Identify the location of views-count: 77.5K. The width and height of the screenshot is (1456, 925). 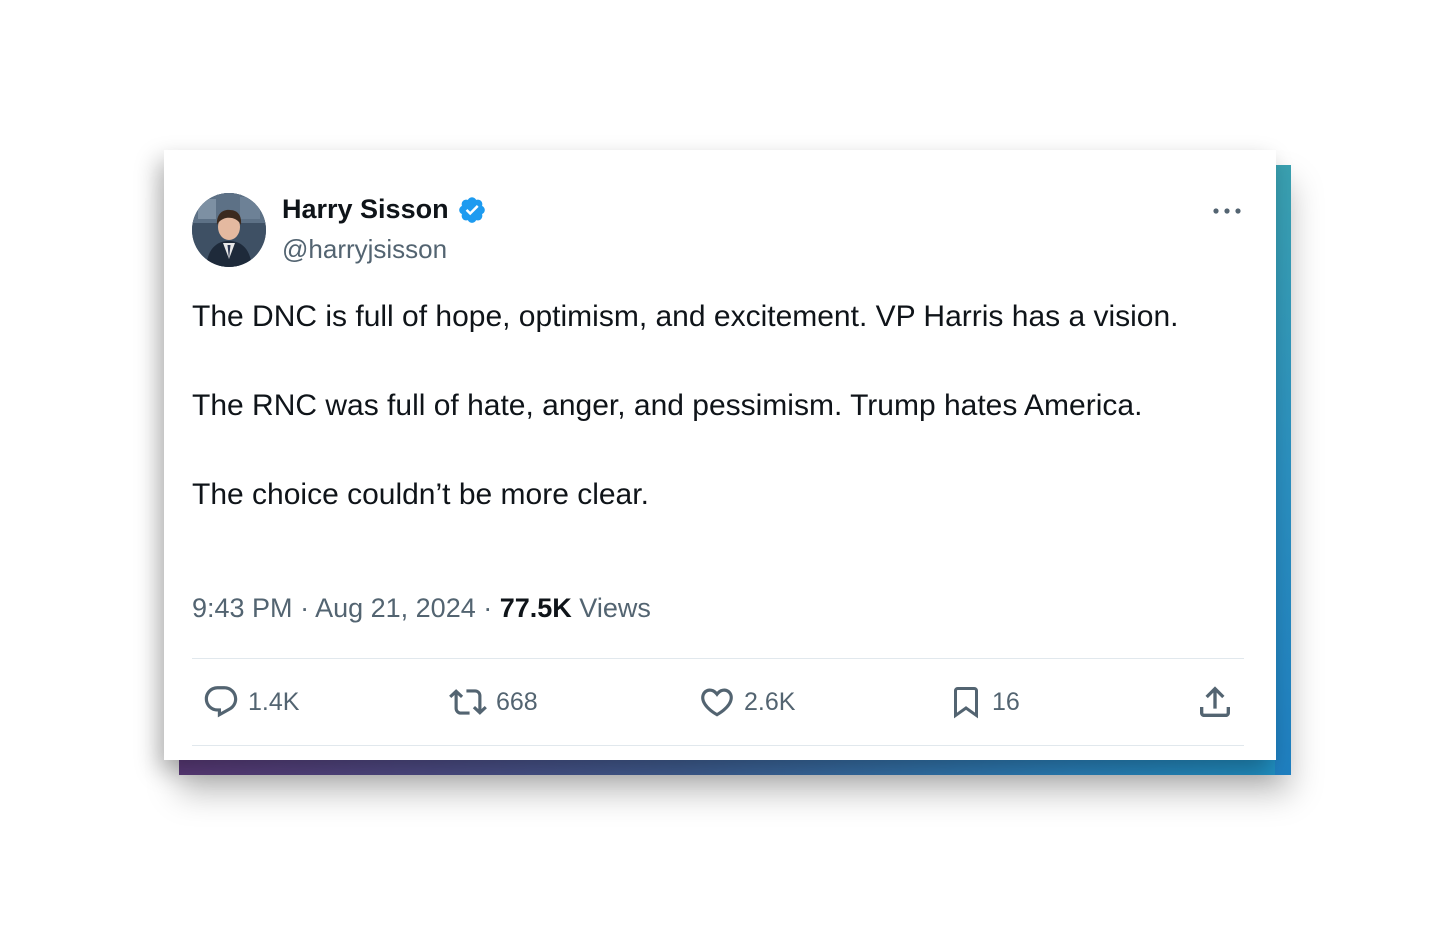
(535, 608).